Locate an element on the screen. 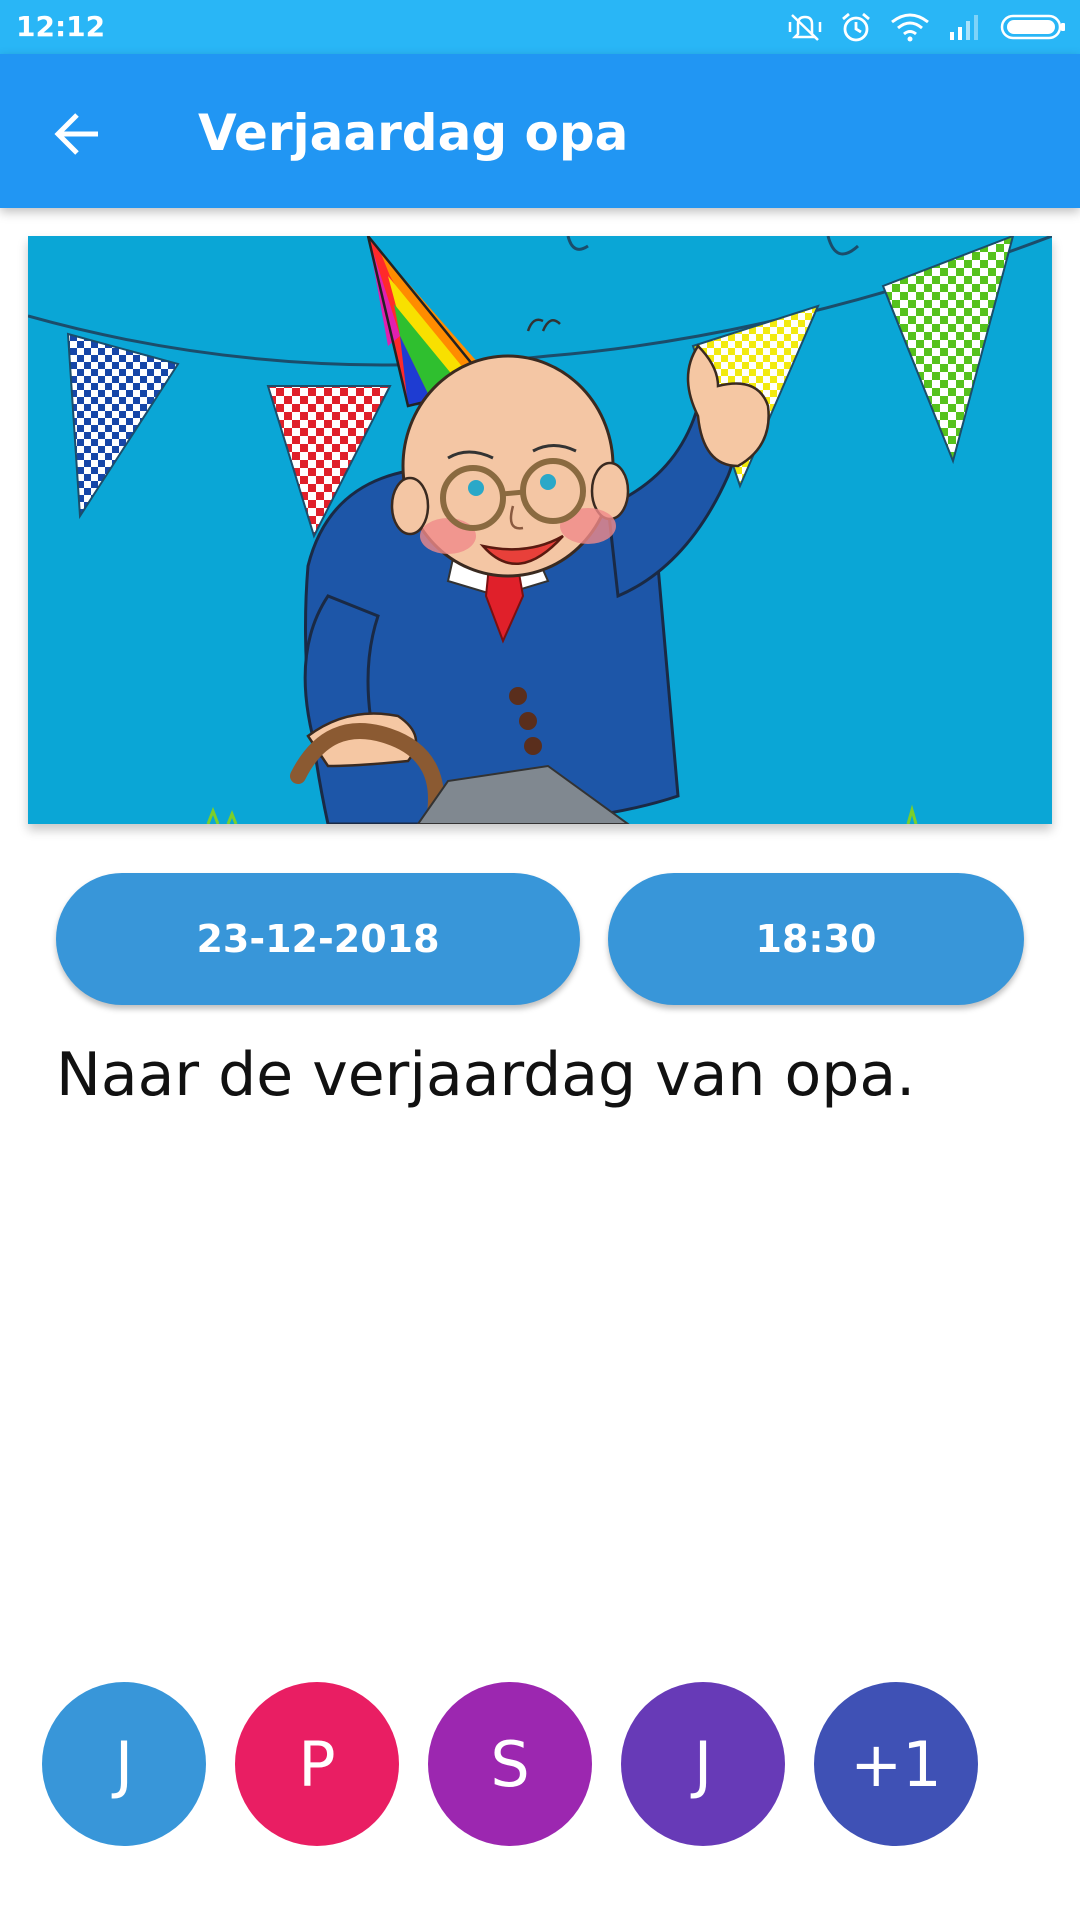 This screenshot has height=1920, width=1080. alarm-icon is located at coordinates (856, 27).